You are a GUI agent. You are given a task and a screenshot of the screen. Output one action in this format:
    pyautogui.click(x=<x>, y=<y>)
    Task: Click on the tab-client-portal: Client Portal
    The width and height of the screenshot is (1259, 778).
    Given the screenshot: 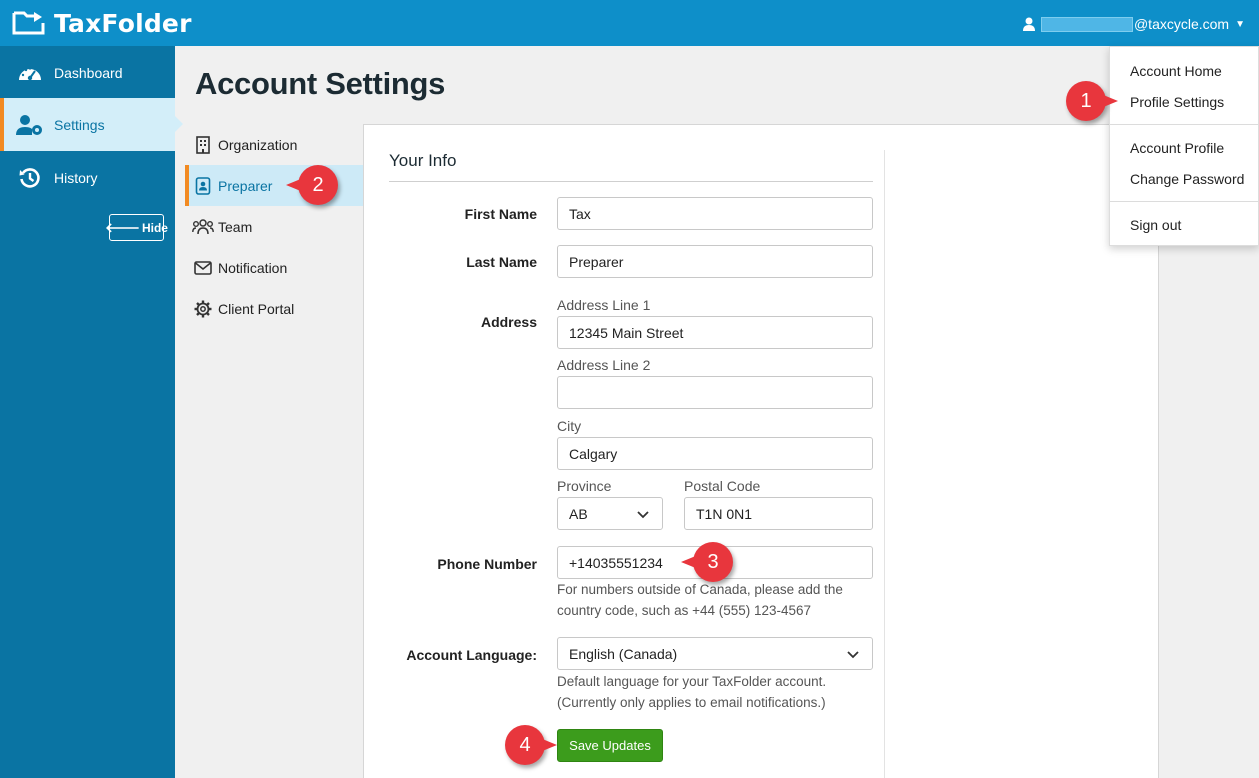 What is the action you would take?
    pyautogui.click(x=274, y=308)
    